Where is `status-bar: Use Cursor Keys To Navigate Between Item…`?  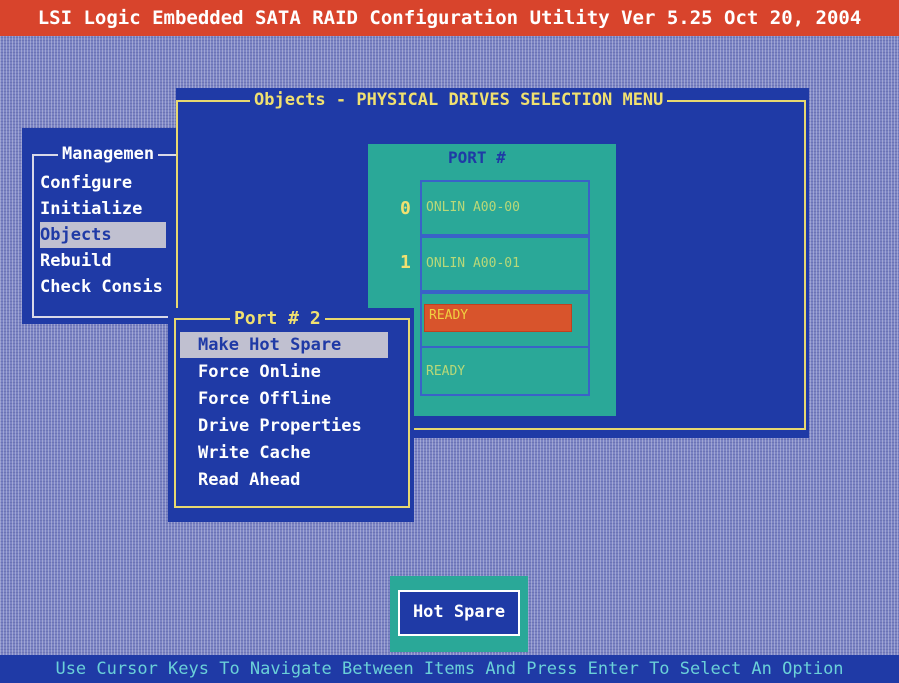 status-bar: Use Cursor Keys To Navigate Between Item… is located at coordinates (449, 669).